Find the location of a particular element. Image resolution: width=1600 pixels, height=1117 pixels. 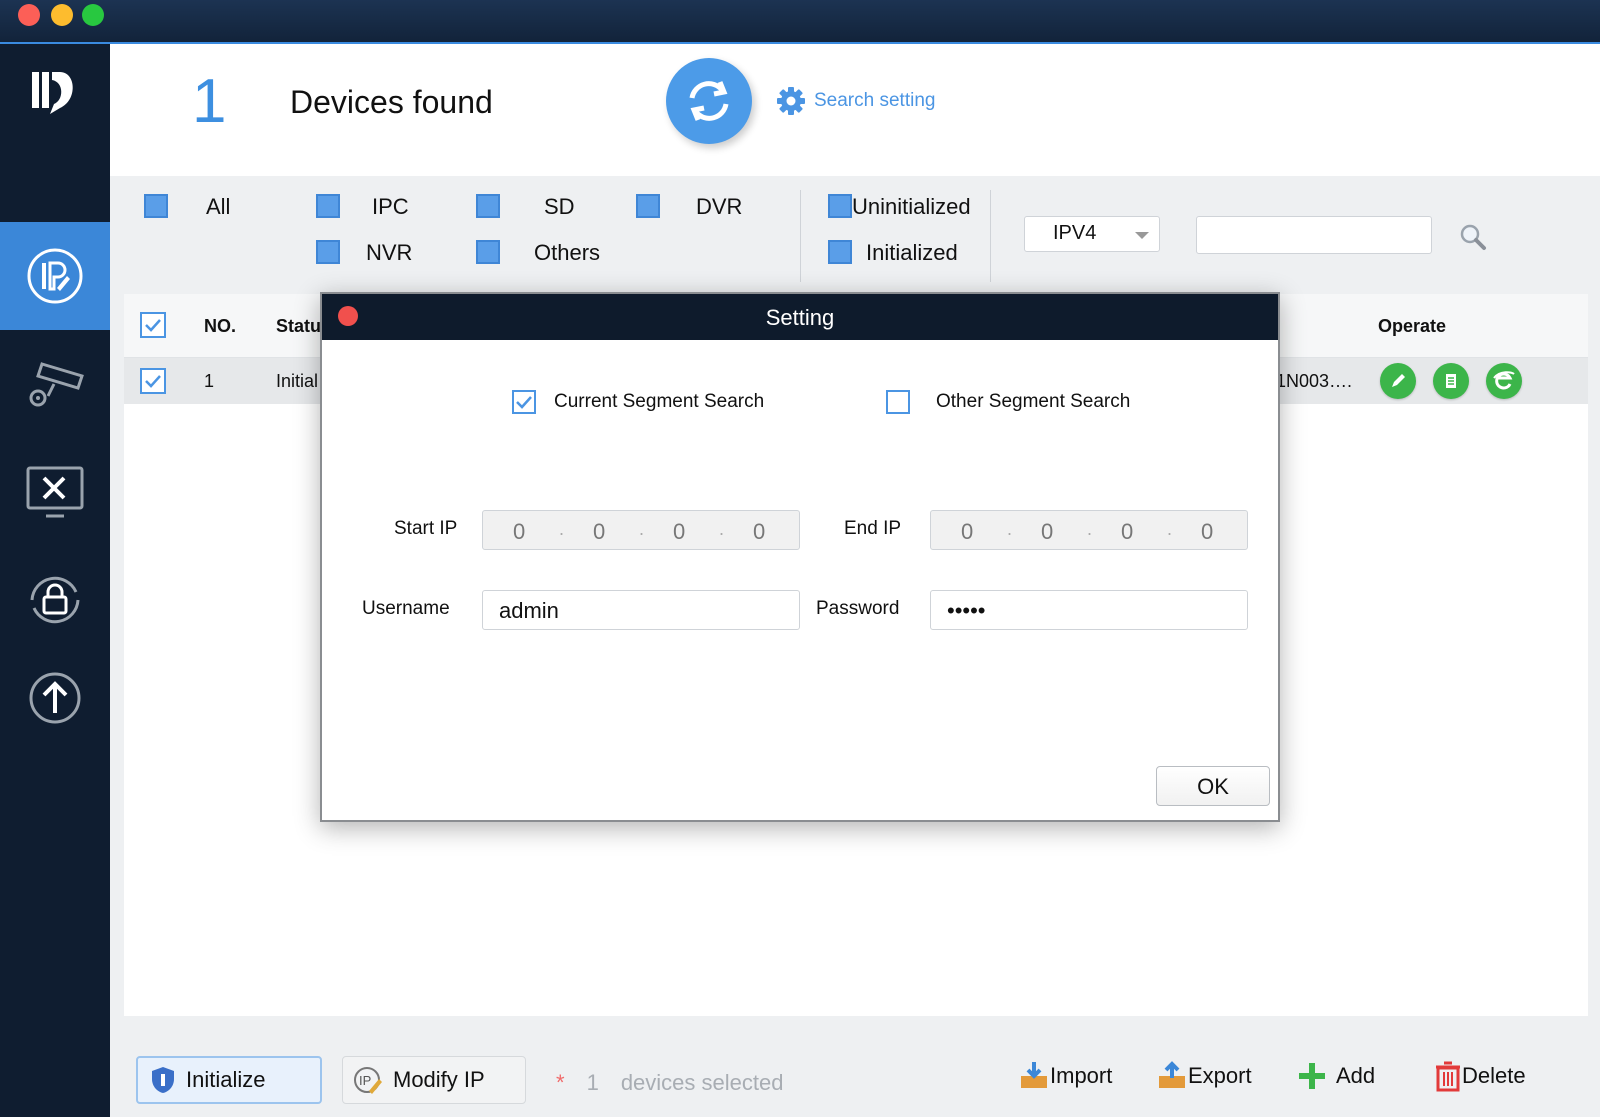

ip-icon is located at coordinates (55, 276).